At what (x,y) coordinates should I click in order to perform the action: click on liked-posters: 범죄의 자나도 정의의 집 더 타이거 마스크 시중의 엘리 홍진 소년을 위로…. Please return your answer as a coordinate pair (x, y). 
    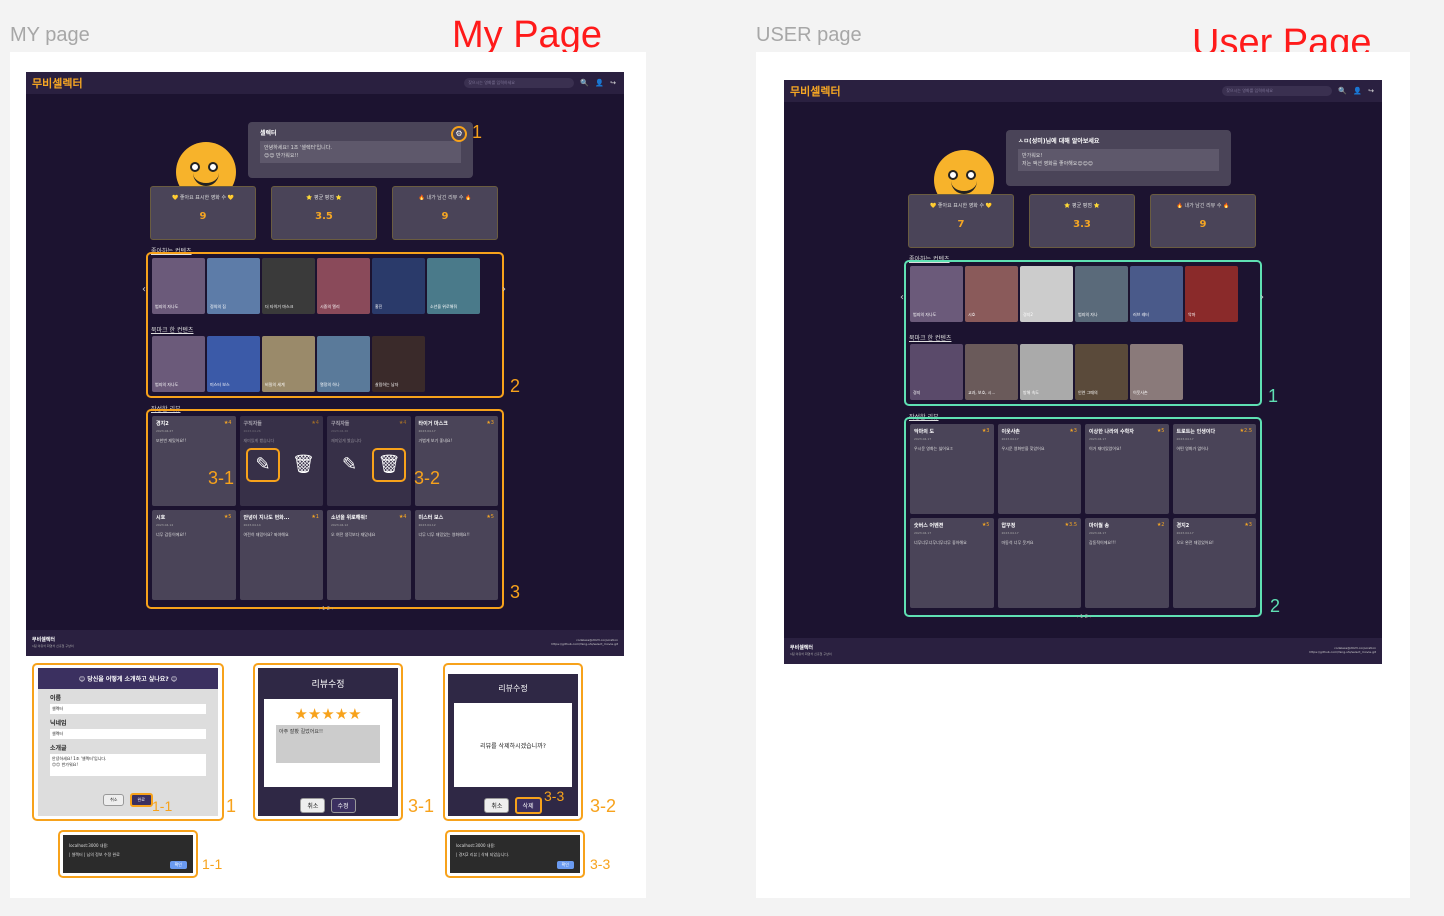
    Looking at the image, I should click on (316, 286).